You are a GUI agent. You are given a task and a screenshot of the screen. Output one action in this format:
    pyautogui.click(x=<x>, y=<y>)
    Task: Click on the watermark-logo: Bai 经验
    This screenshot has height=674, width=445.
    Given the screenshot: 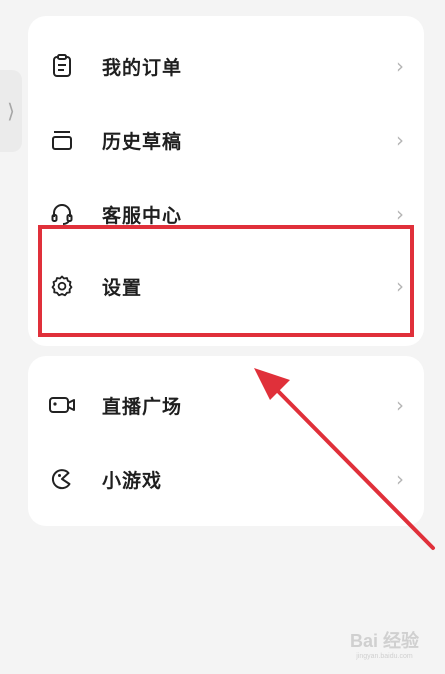 What is the action you would take?
    pyautogui.click(x=384, y=641)
    